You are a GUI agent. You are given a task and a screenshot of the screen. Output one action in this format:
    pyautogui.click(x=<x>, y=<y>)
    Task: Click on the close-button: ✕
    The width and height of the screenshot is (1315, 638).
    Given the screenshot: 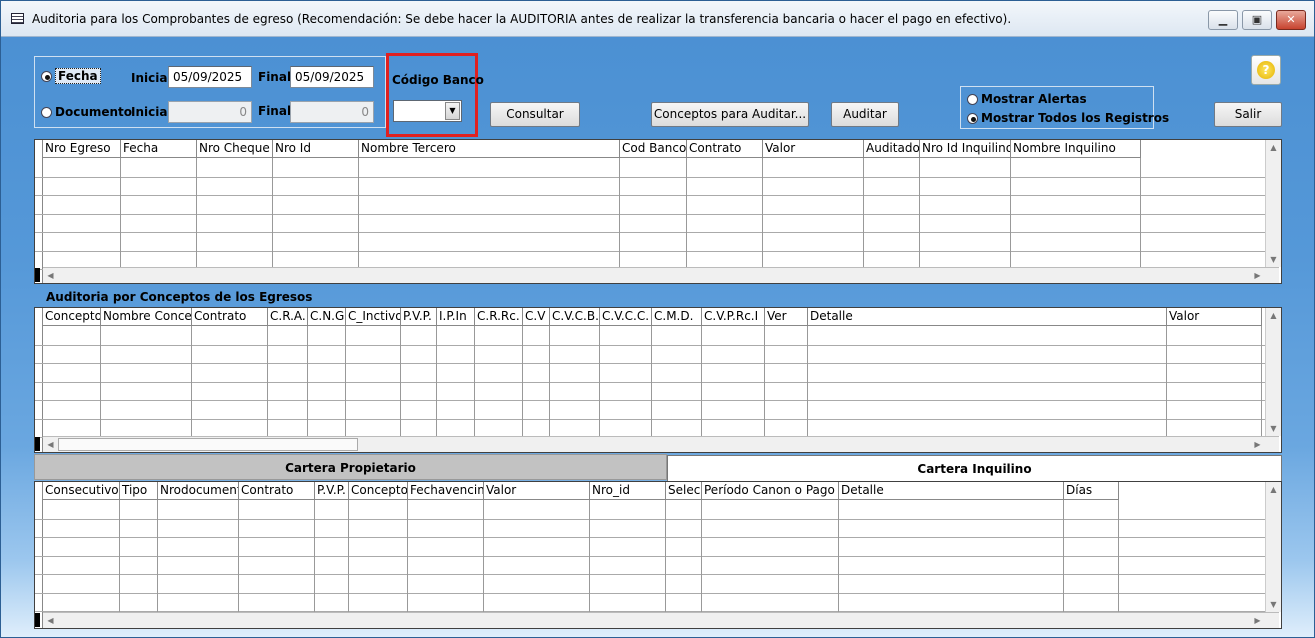 What is the action you would take?
    pyautogui.click(x=1291, y=20)
    